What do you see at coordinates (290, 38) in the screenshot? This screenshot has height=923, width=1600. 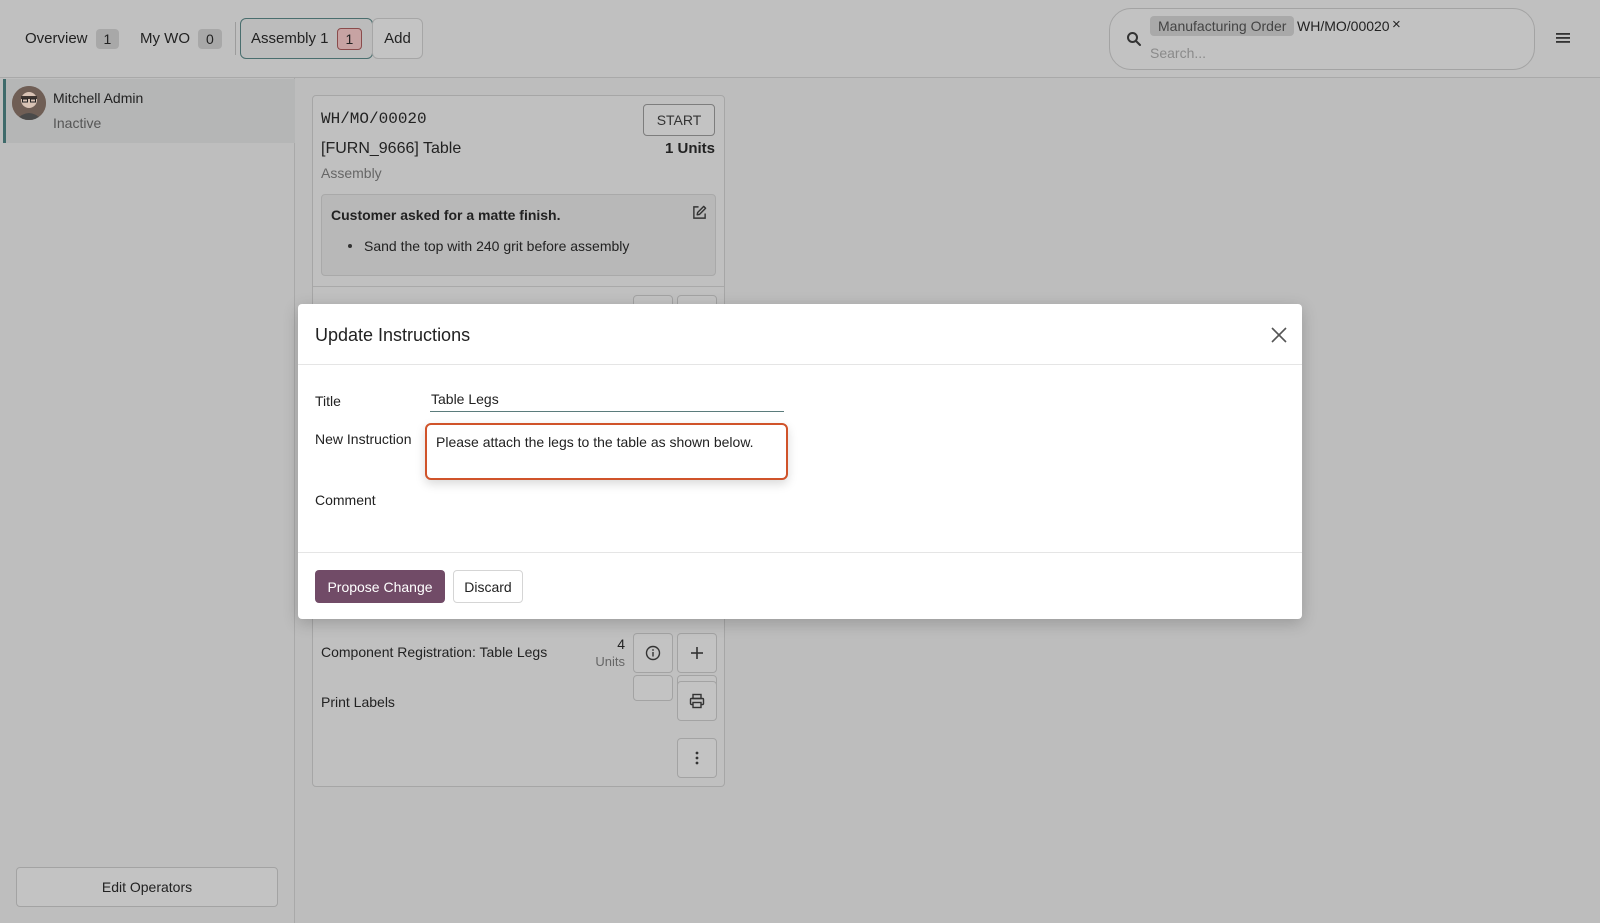 I see `tab-label: Assembly 1` at bounding box center [290, 38].